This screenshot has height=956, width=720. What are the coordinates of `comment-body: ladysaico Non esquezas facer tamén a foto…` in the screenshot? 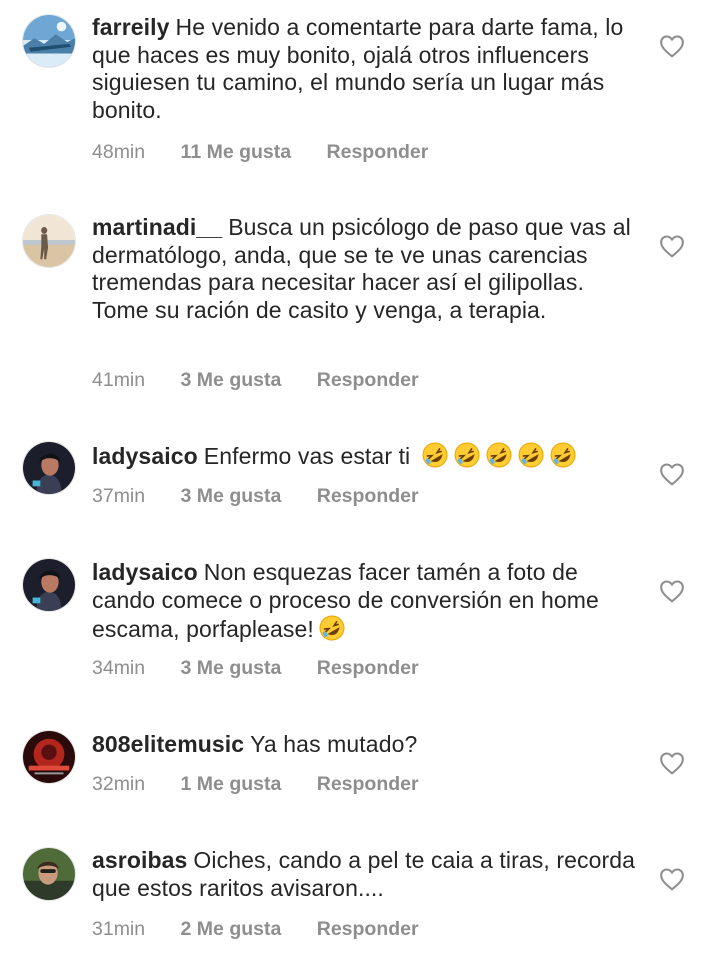 It's located at (366, 601).